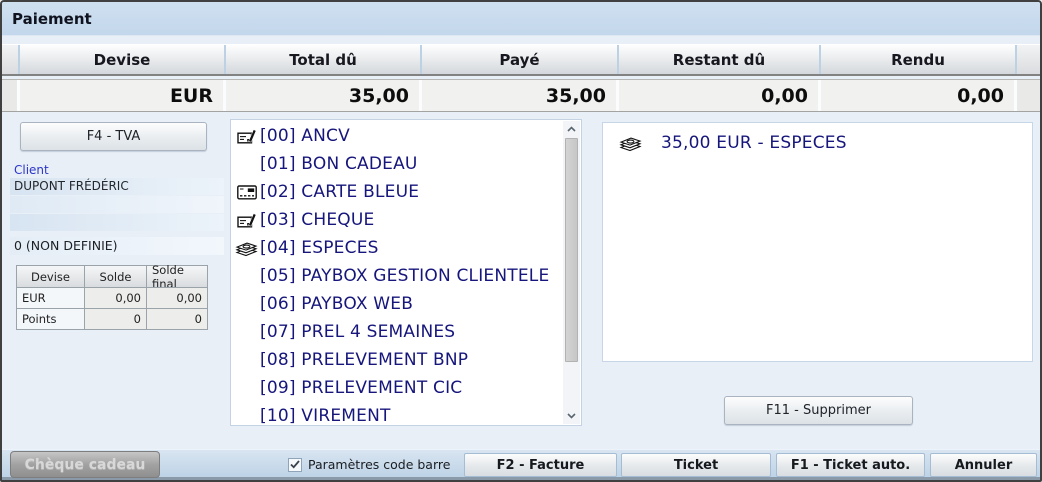 This screenshot has width=1042, height=482. I want to click on balance-column-header: Solde final, so click(177, 277).